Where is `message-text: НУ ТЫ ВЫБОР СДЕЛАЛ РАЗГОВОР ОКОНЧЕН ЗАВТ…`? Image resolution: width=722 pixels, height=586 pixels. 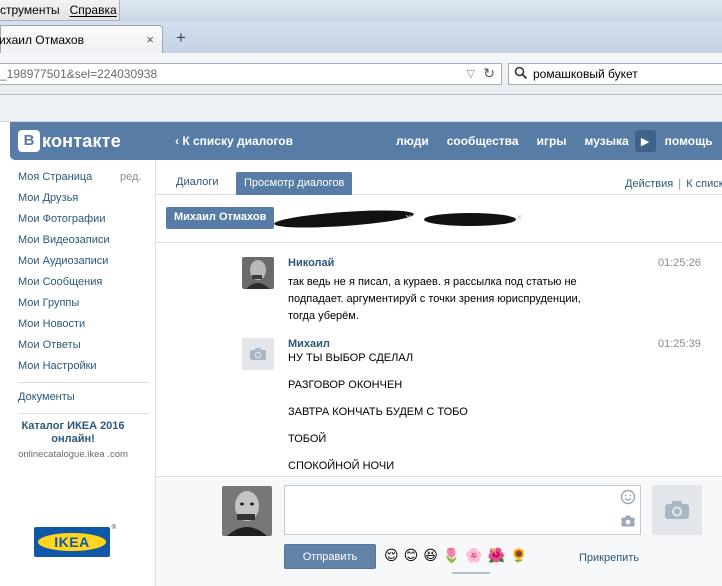
message-text: НУ ТЫ ВЫБОР СДЕЛАЛ РАЗГОВОР ОКОНЧЕН ЗАВТ… is located at coordinates (448, 413).